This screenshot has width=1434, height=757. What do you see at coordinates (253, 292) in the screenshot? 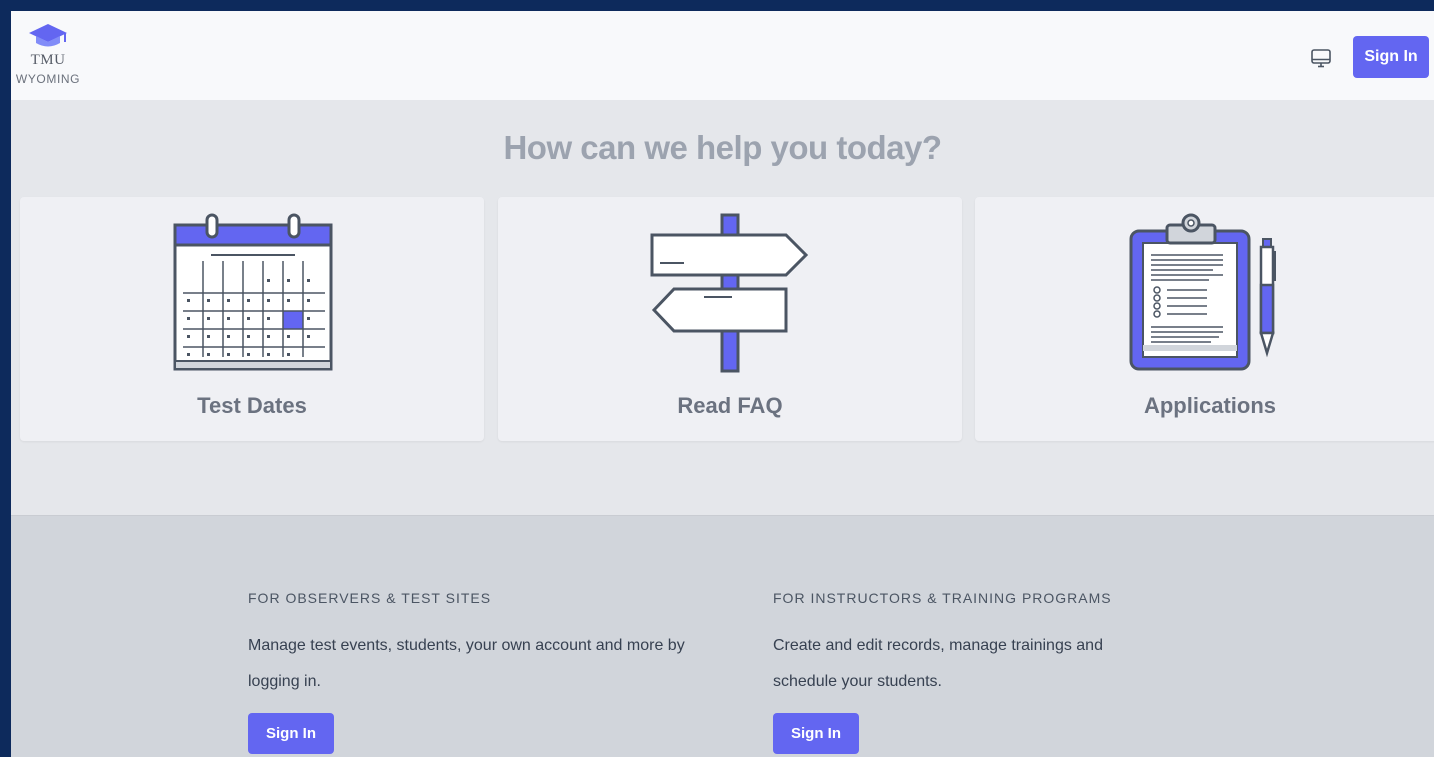
I see `calendar-icon` at bounding box center [253, 292].